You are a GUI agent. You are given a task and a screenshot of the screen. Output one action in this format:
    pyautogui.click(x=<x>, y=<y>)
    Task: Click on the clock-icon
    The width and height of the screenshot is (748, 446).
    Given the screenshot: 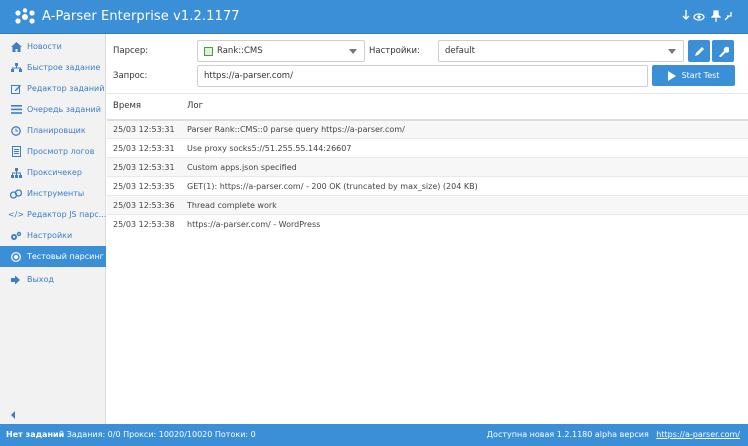 What is the action you would take?
    pyautogui.click(x=16, y=131)
    